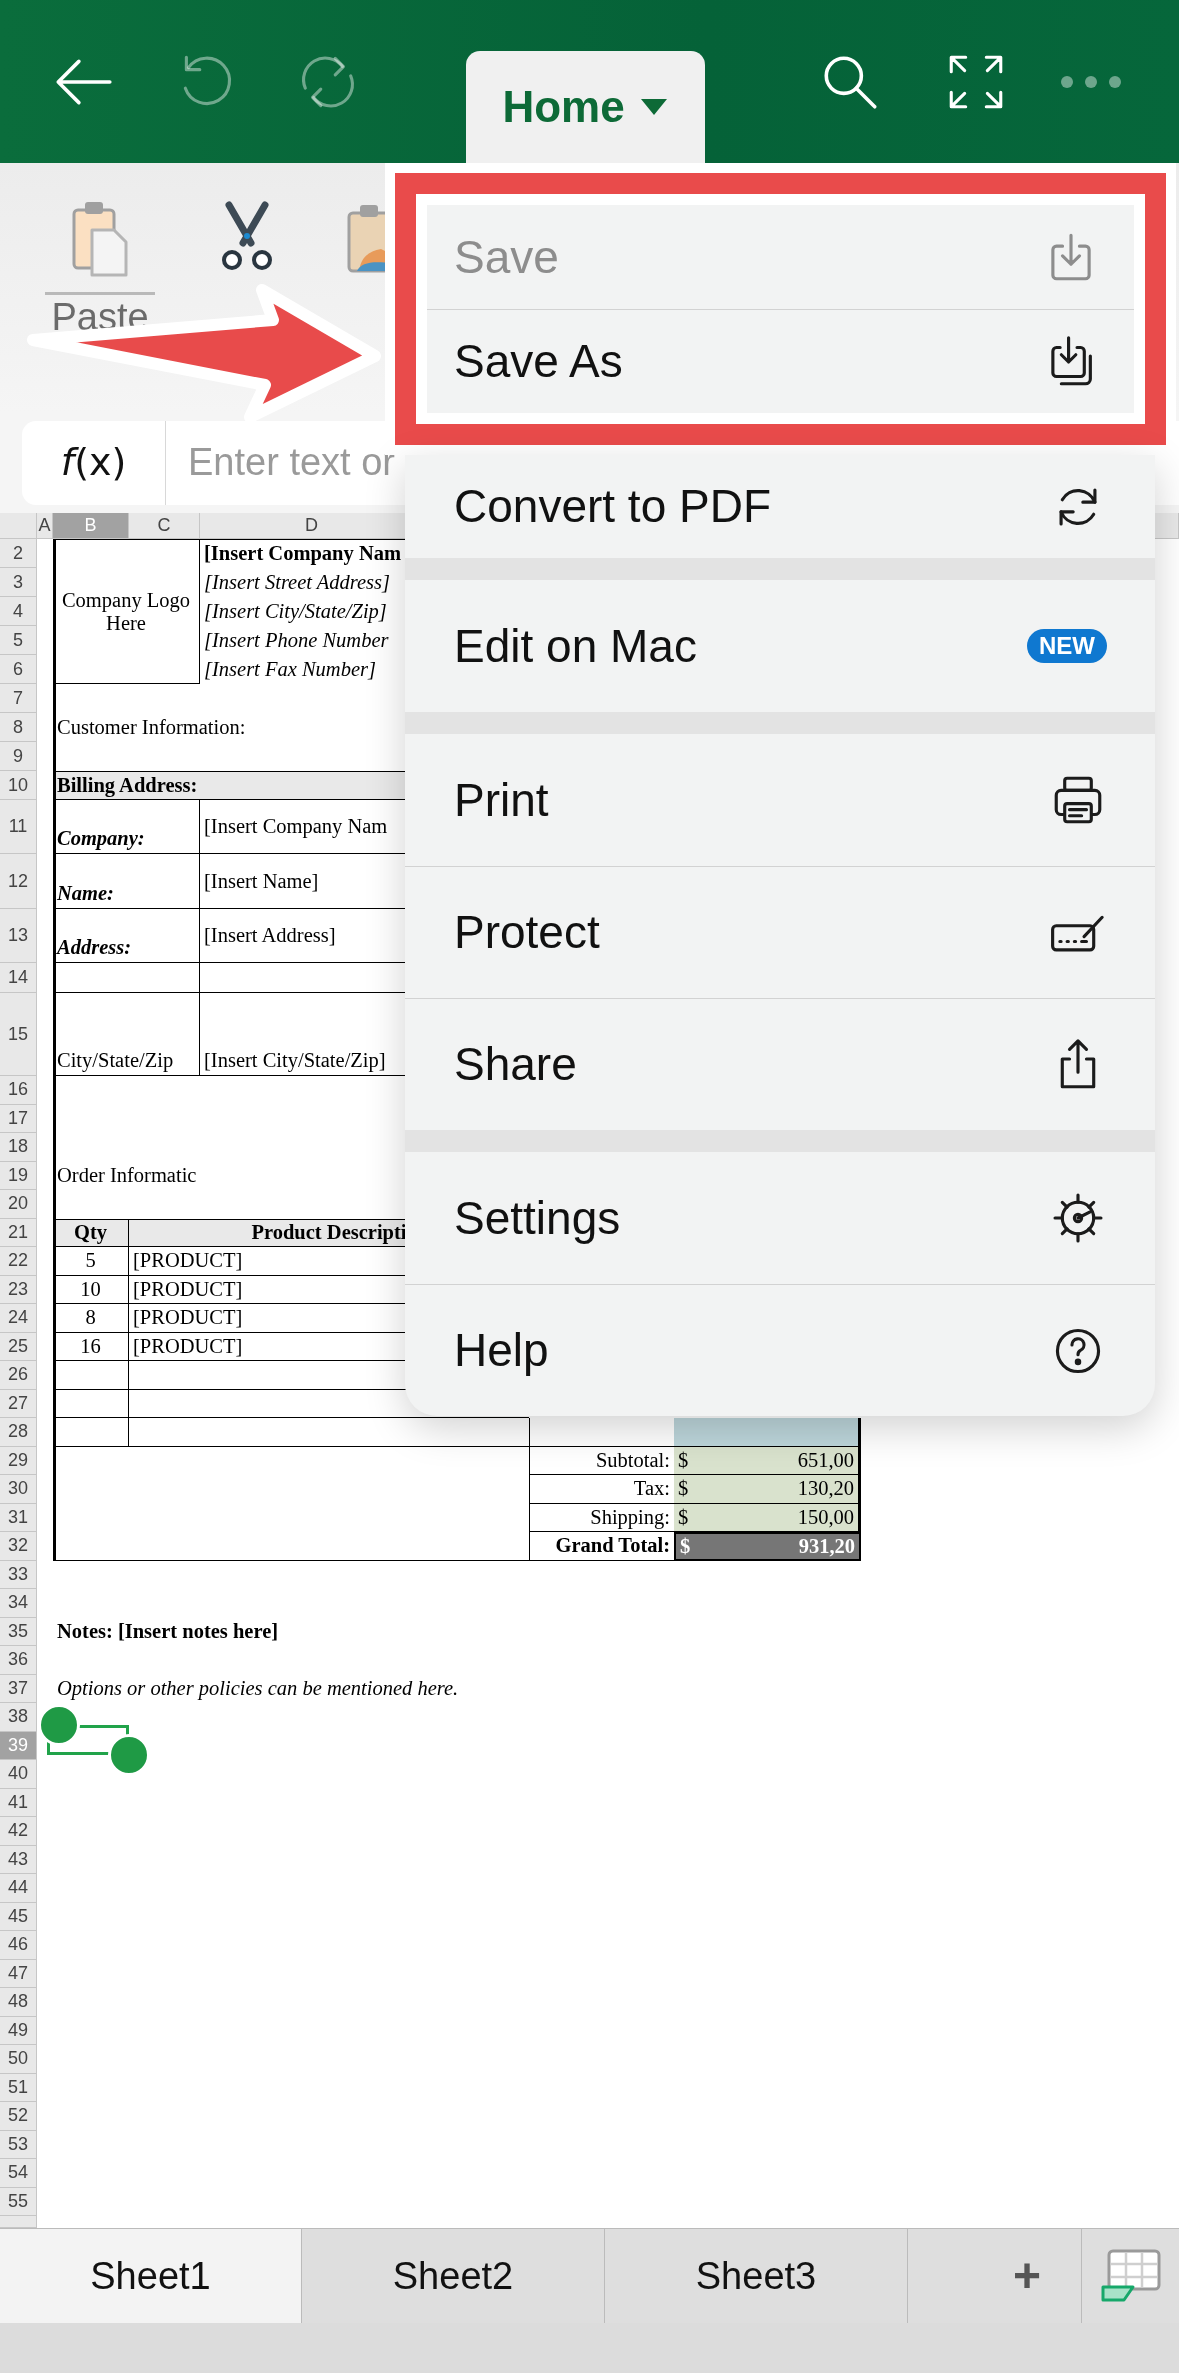 The height and width of the screenshot is (2373, 1179). What do you see at coordinates (780, 361) in the screenshot?
I see `menu-item: Save As` at bounding box center [780, 361].